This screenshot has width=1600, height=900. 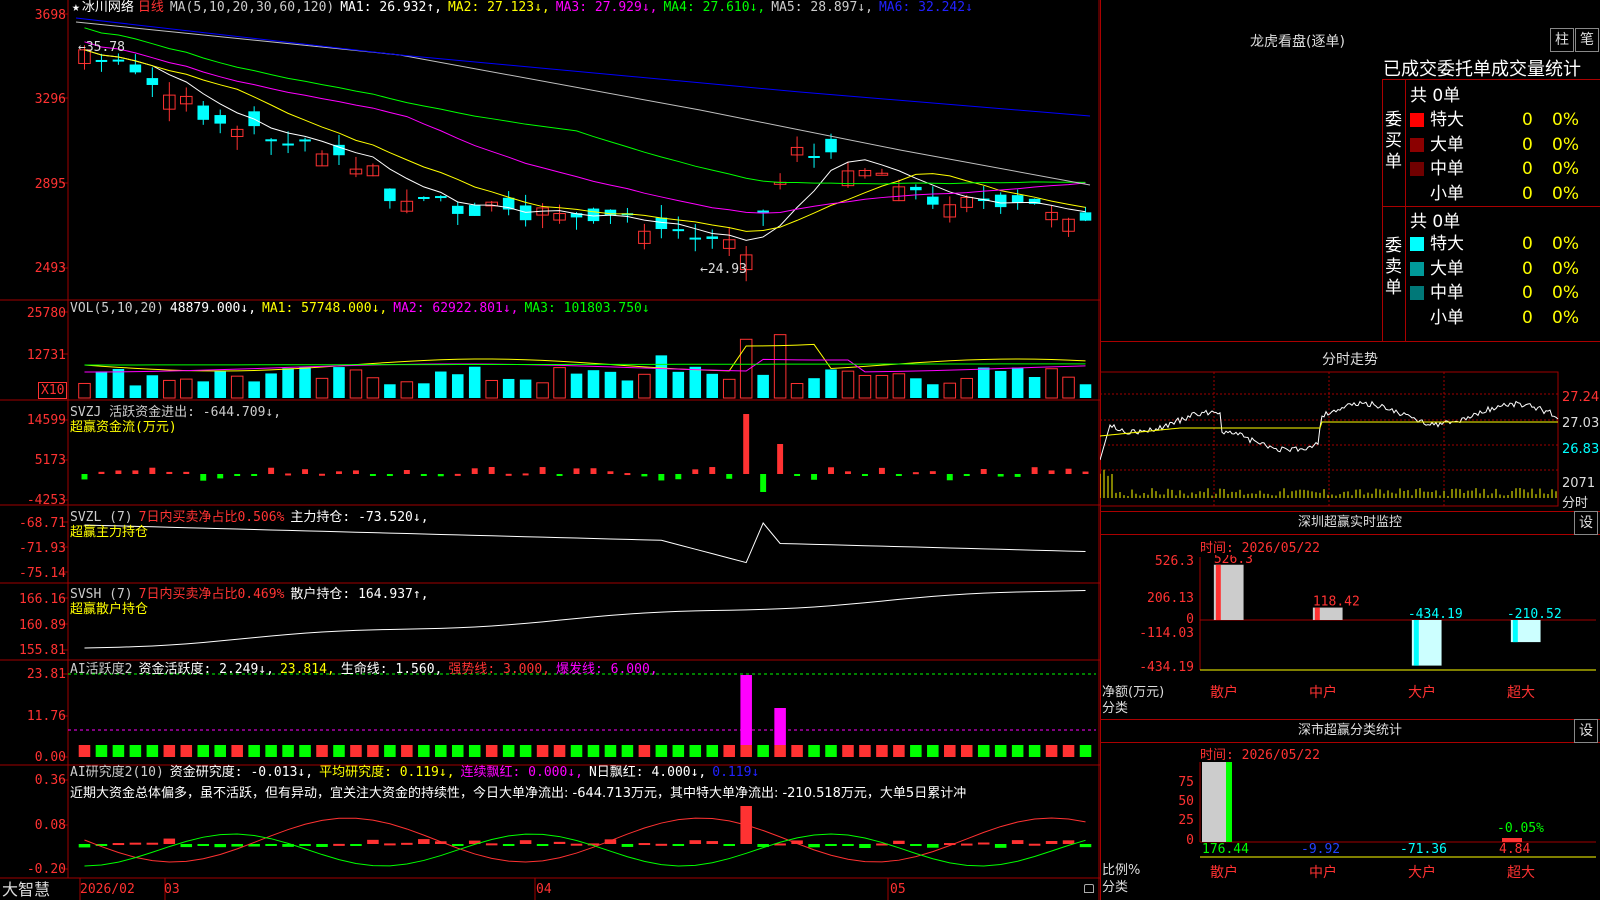 I want to click on lock-icon, so click(x=1089, y=888).